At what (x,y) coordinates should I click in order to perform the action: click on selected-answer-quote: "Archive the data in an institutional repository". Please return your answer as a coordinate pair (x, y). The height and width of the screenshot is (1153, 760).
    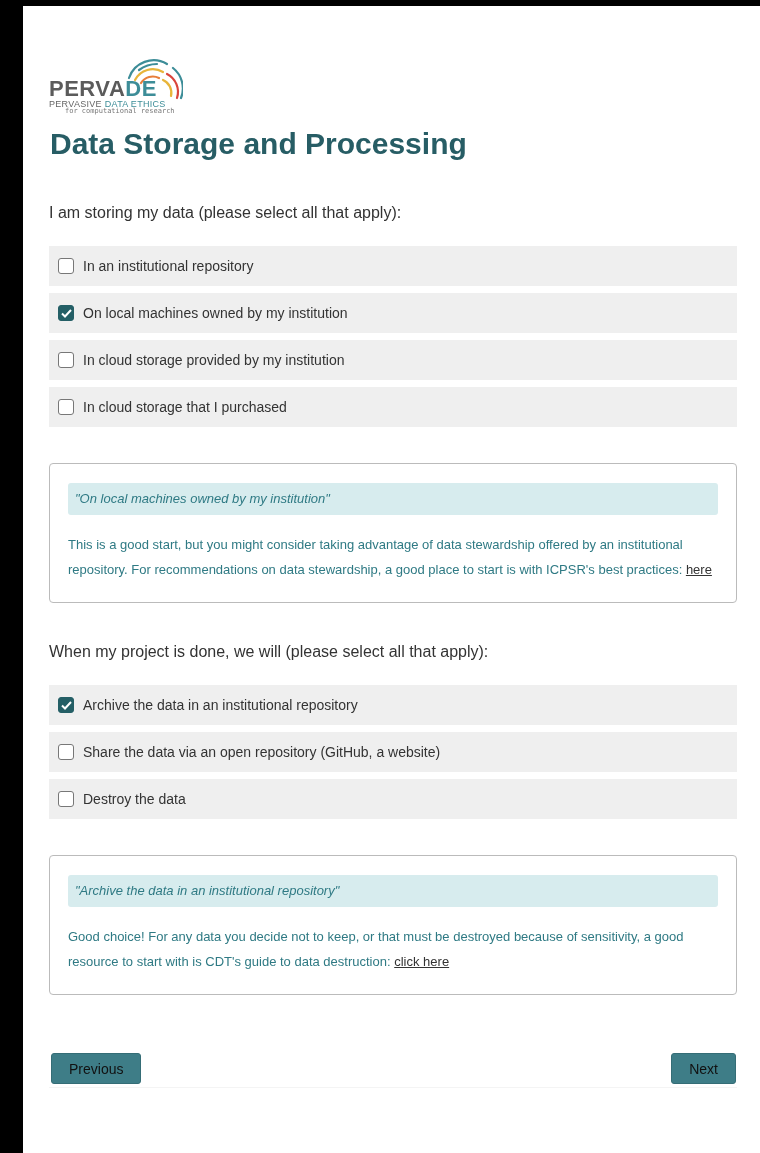
    Looking at the image, I should click on (393, 891).